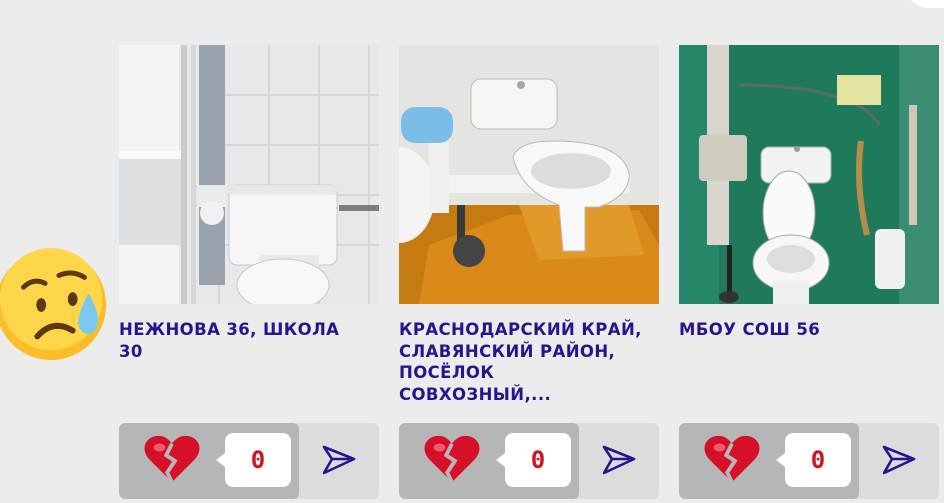 The width and height of the screenshot is (944, 503). I want to click on corner-panel, so click(924, 4).